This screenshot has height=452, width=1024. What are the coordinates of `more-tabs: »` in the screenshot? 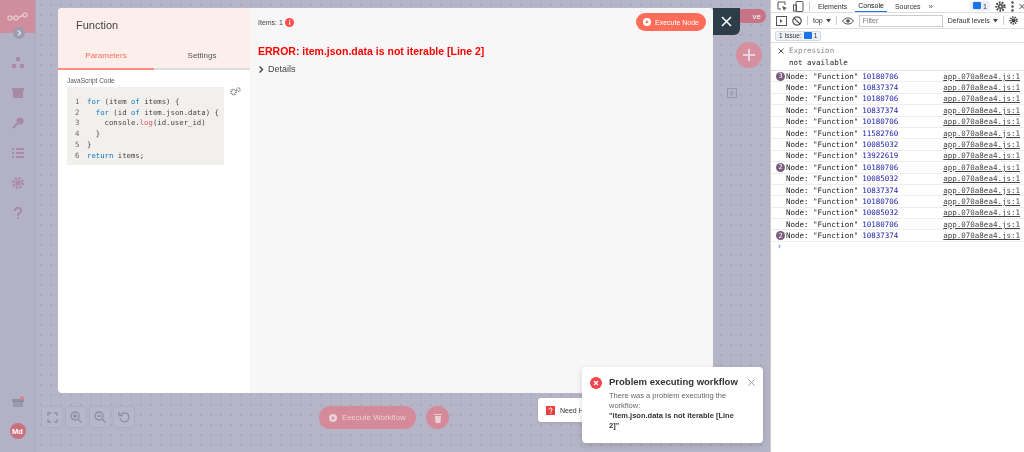 It's located at (930, 6).